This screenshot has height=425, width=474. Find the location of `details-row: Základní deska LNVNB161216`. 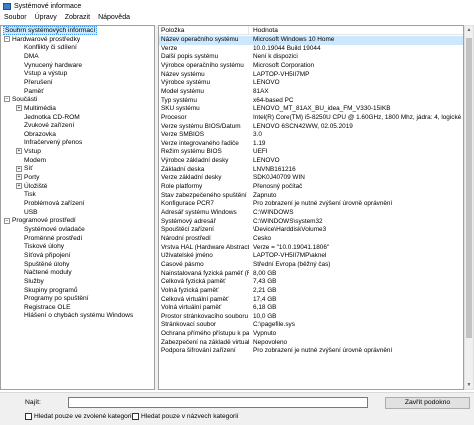

details-row: Základní deska LNVNB161216 is located at coordinates (311, 170).